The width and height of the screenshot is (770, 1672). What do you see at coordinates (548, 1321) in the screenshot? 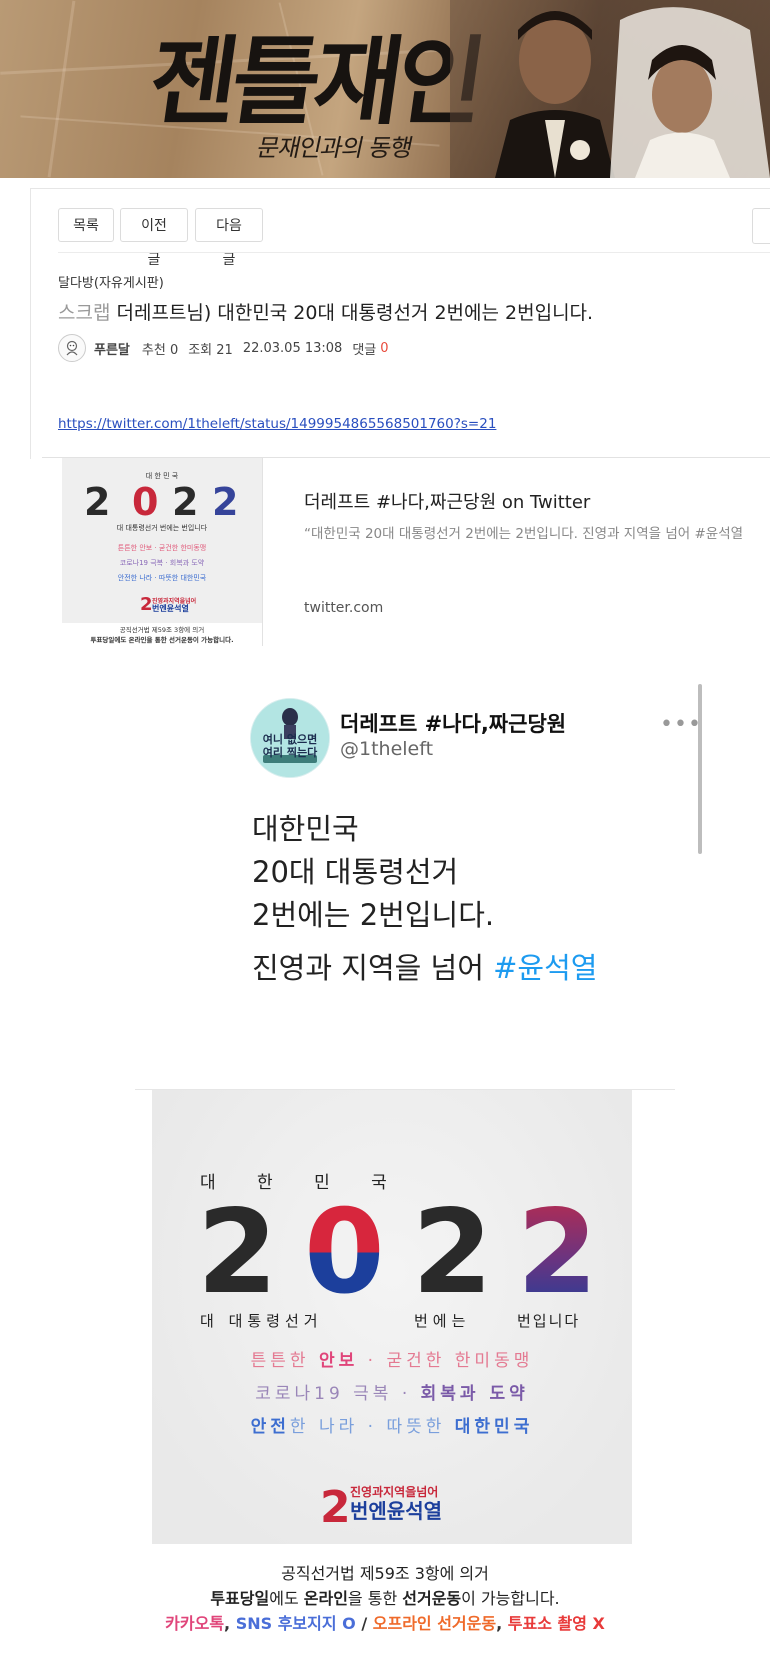
I see `poster-sub-c: 번입니다` at bounding box center [548, 1321].